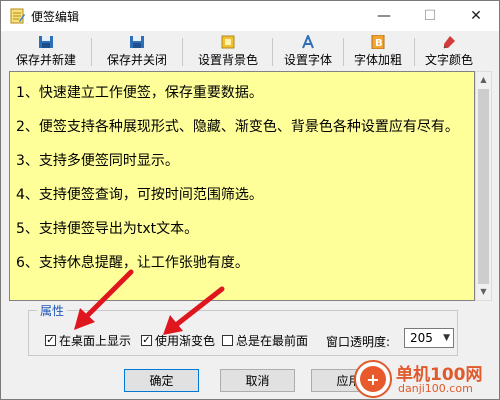  Describe the element at coordinates (358, 342) in the screenshot. I see `opacity-label: 窗口透明度:` at that location.